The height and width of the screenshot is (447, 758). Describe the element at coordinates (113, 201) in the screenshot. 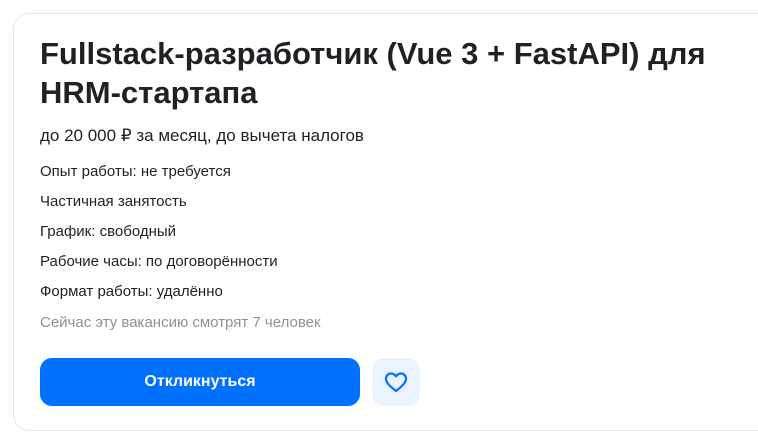

I see `employment-info: Частичная занятость` at that location.